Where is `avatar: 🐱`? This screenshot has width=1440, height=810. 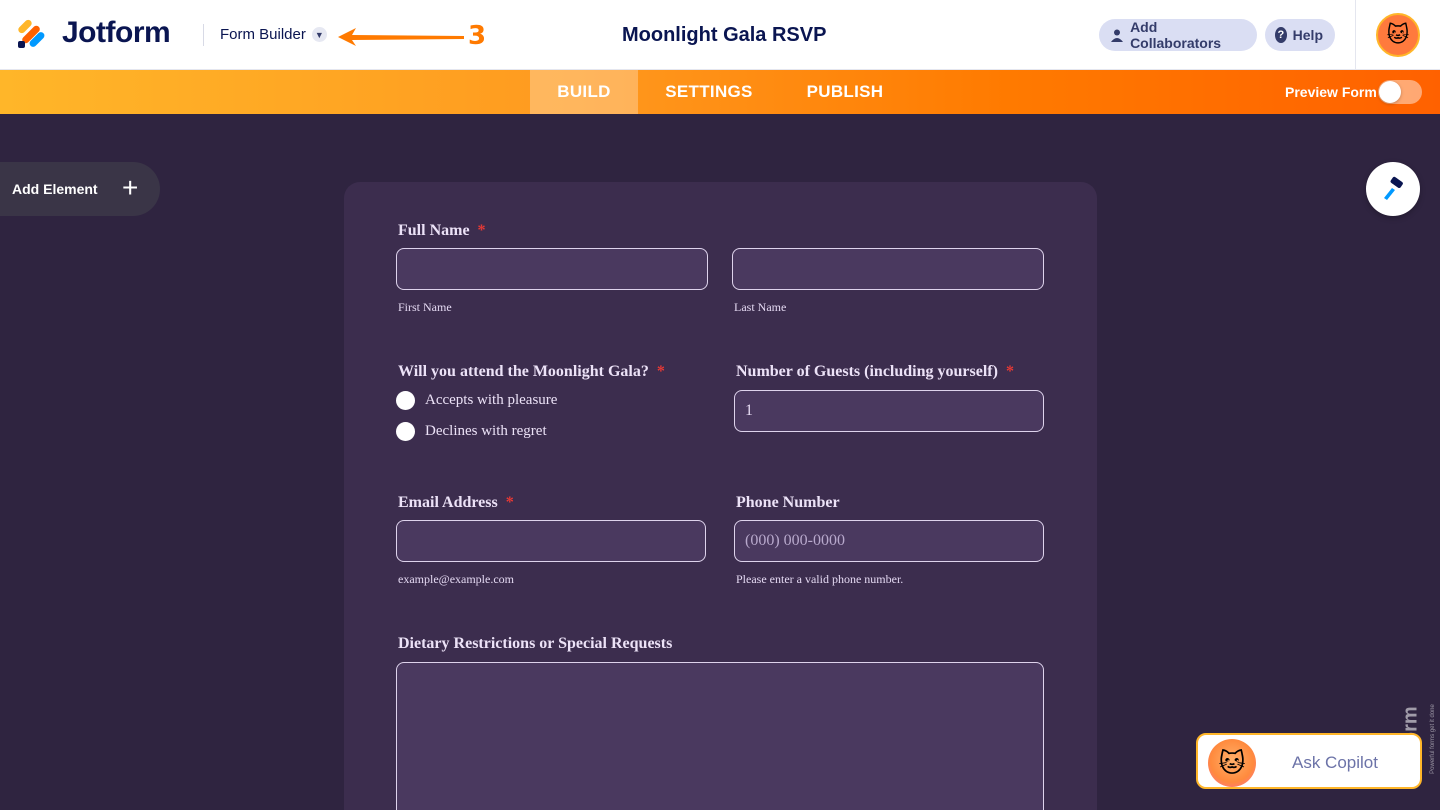
avatar: 🐱 is located at coordinates (1398, 35).